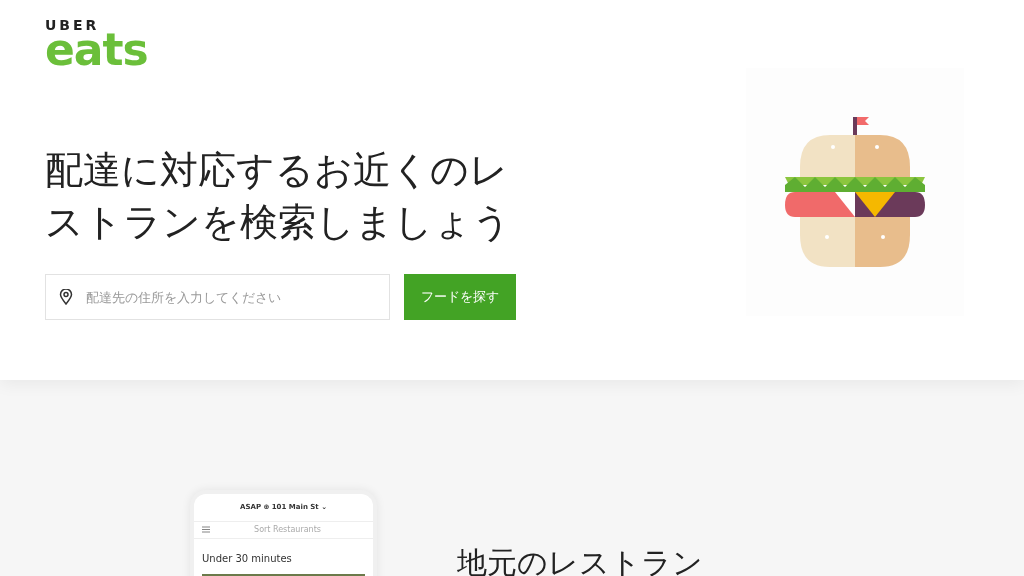  I want to click on section-title: Under 30 minutes, so click(247, 558).